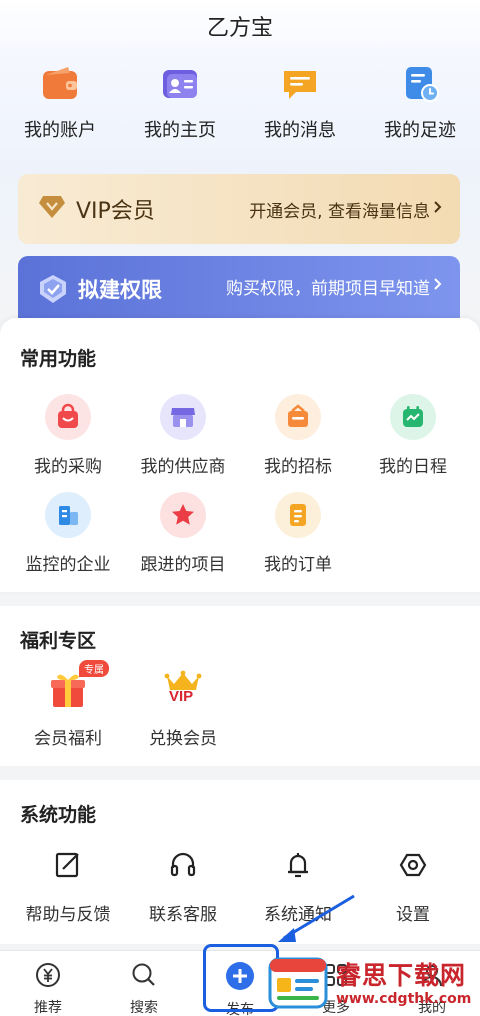  I want to click on shopping-bag-icon, so click(68, 417).